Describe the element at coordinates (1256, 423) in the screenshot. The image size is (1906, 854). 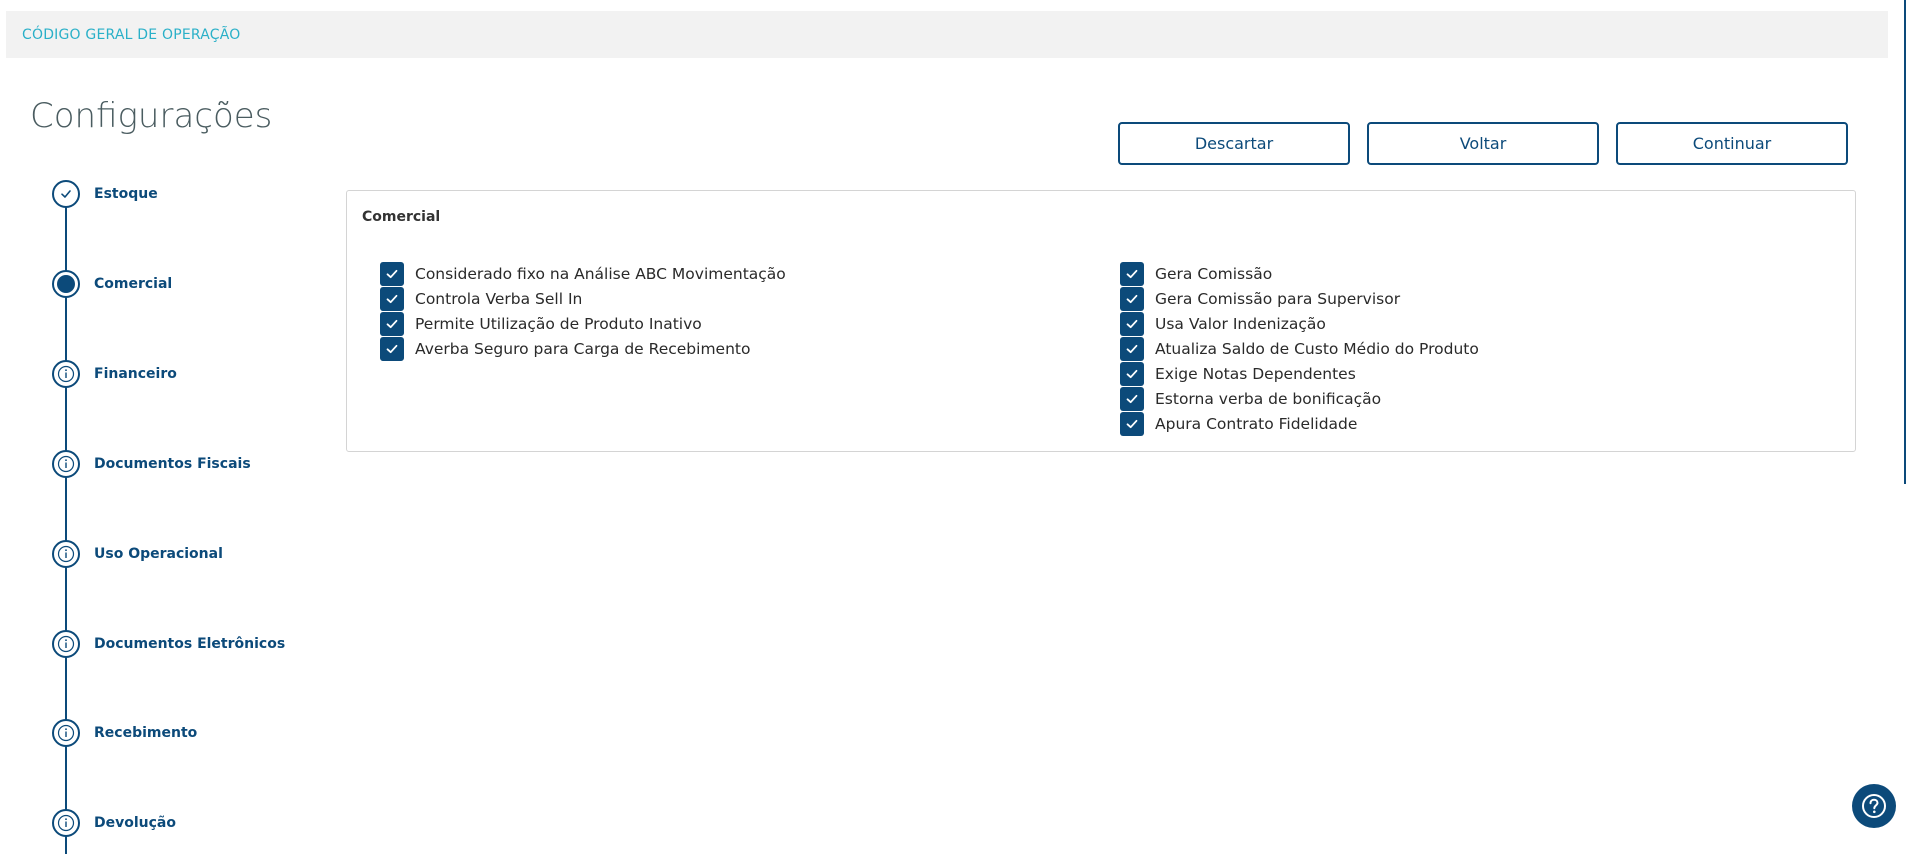
I see `option-label: Apura Contrato Fidelidade` at that location.